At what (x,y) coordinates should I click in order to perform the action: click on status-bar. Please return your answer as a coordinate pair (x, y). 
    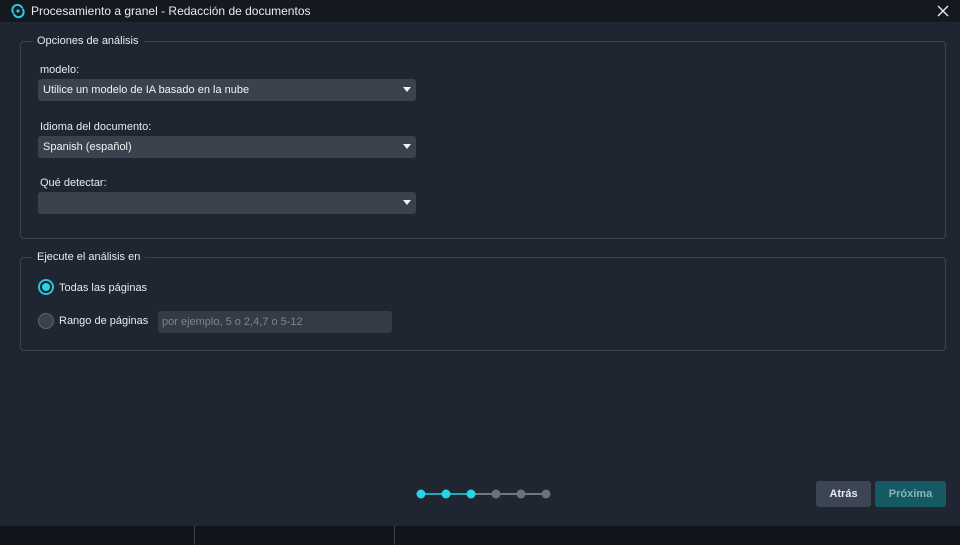
    Looking at the image, I should click on (480, 535).